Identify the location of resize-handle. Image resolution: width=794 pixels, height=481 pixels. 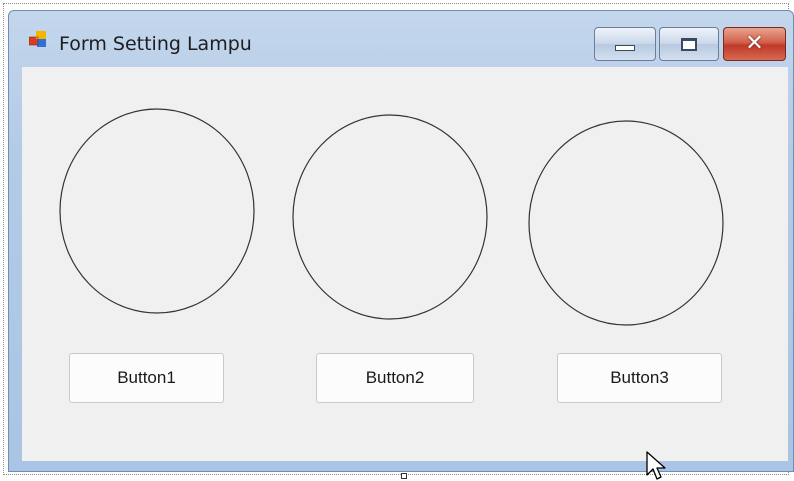
(404, 476).